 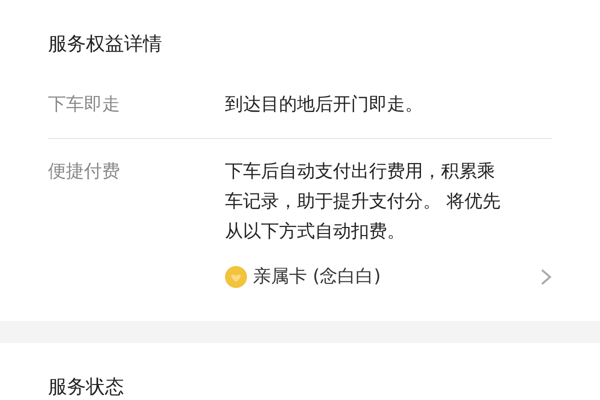 I want to click on section-title: 服务权益详情, so click(x=105, y=44).